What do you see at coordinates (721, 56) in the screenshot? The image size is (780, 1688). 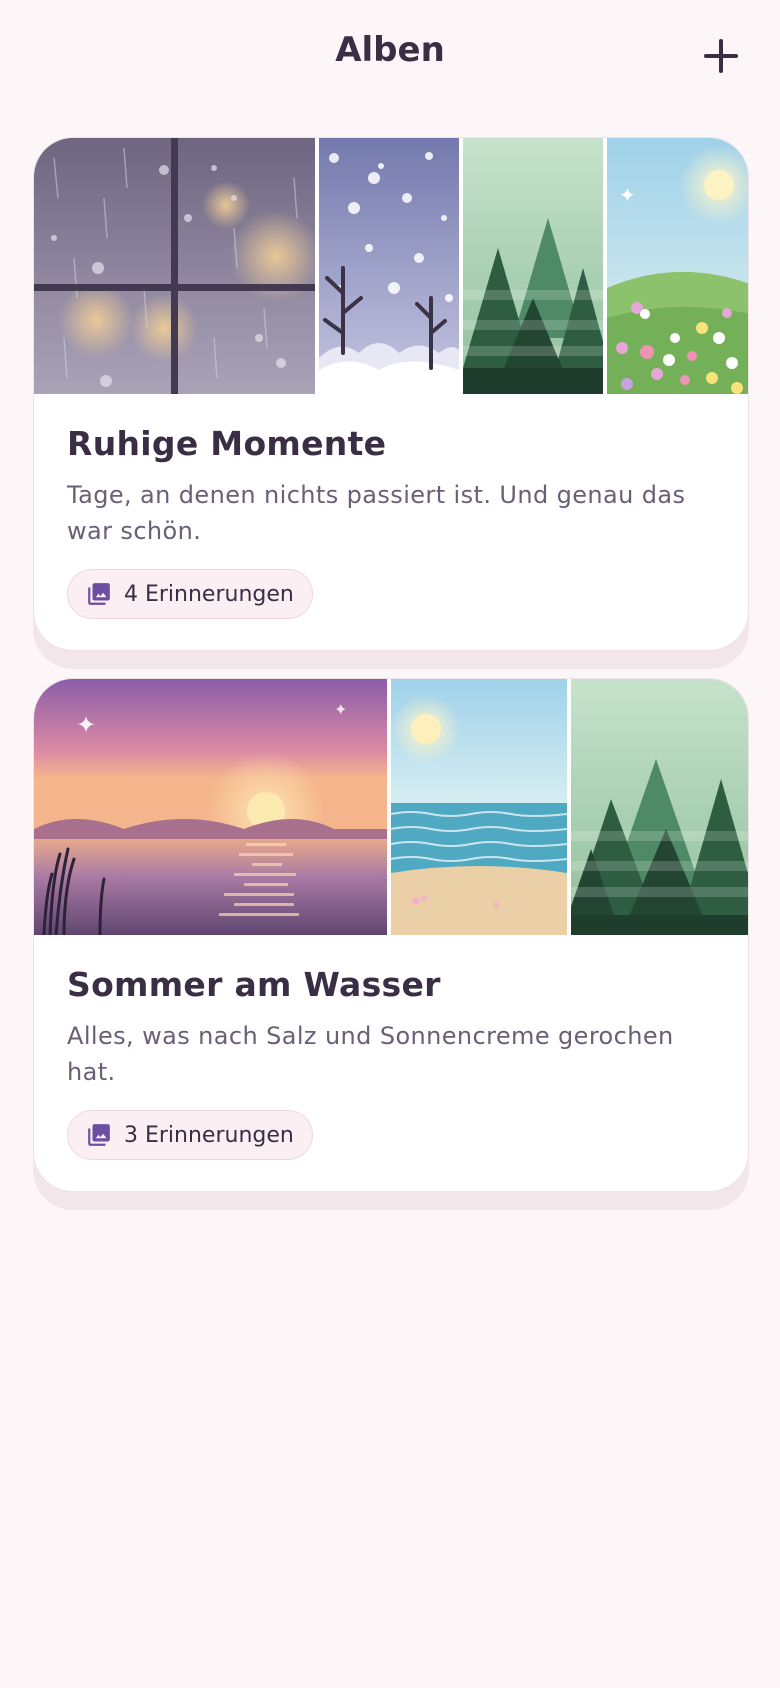 I see `plus-icon` at bounding box center [721, 56].